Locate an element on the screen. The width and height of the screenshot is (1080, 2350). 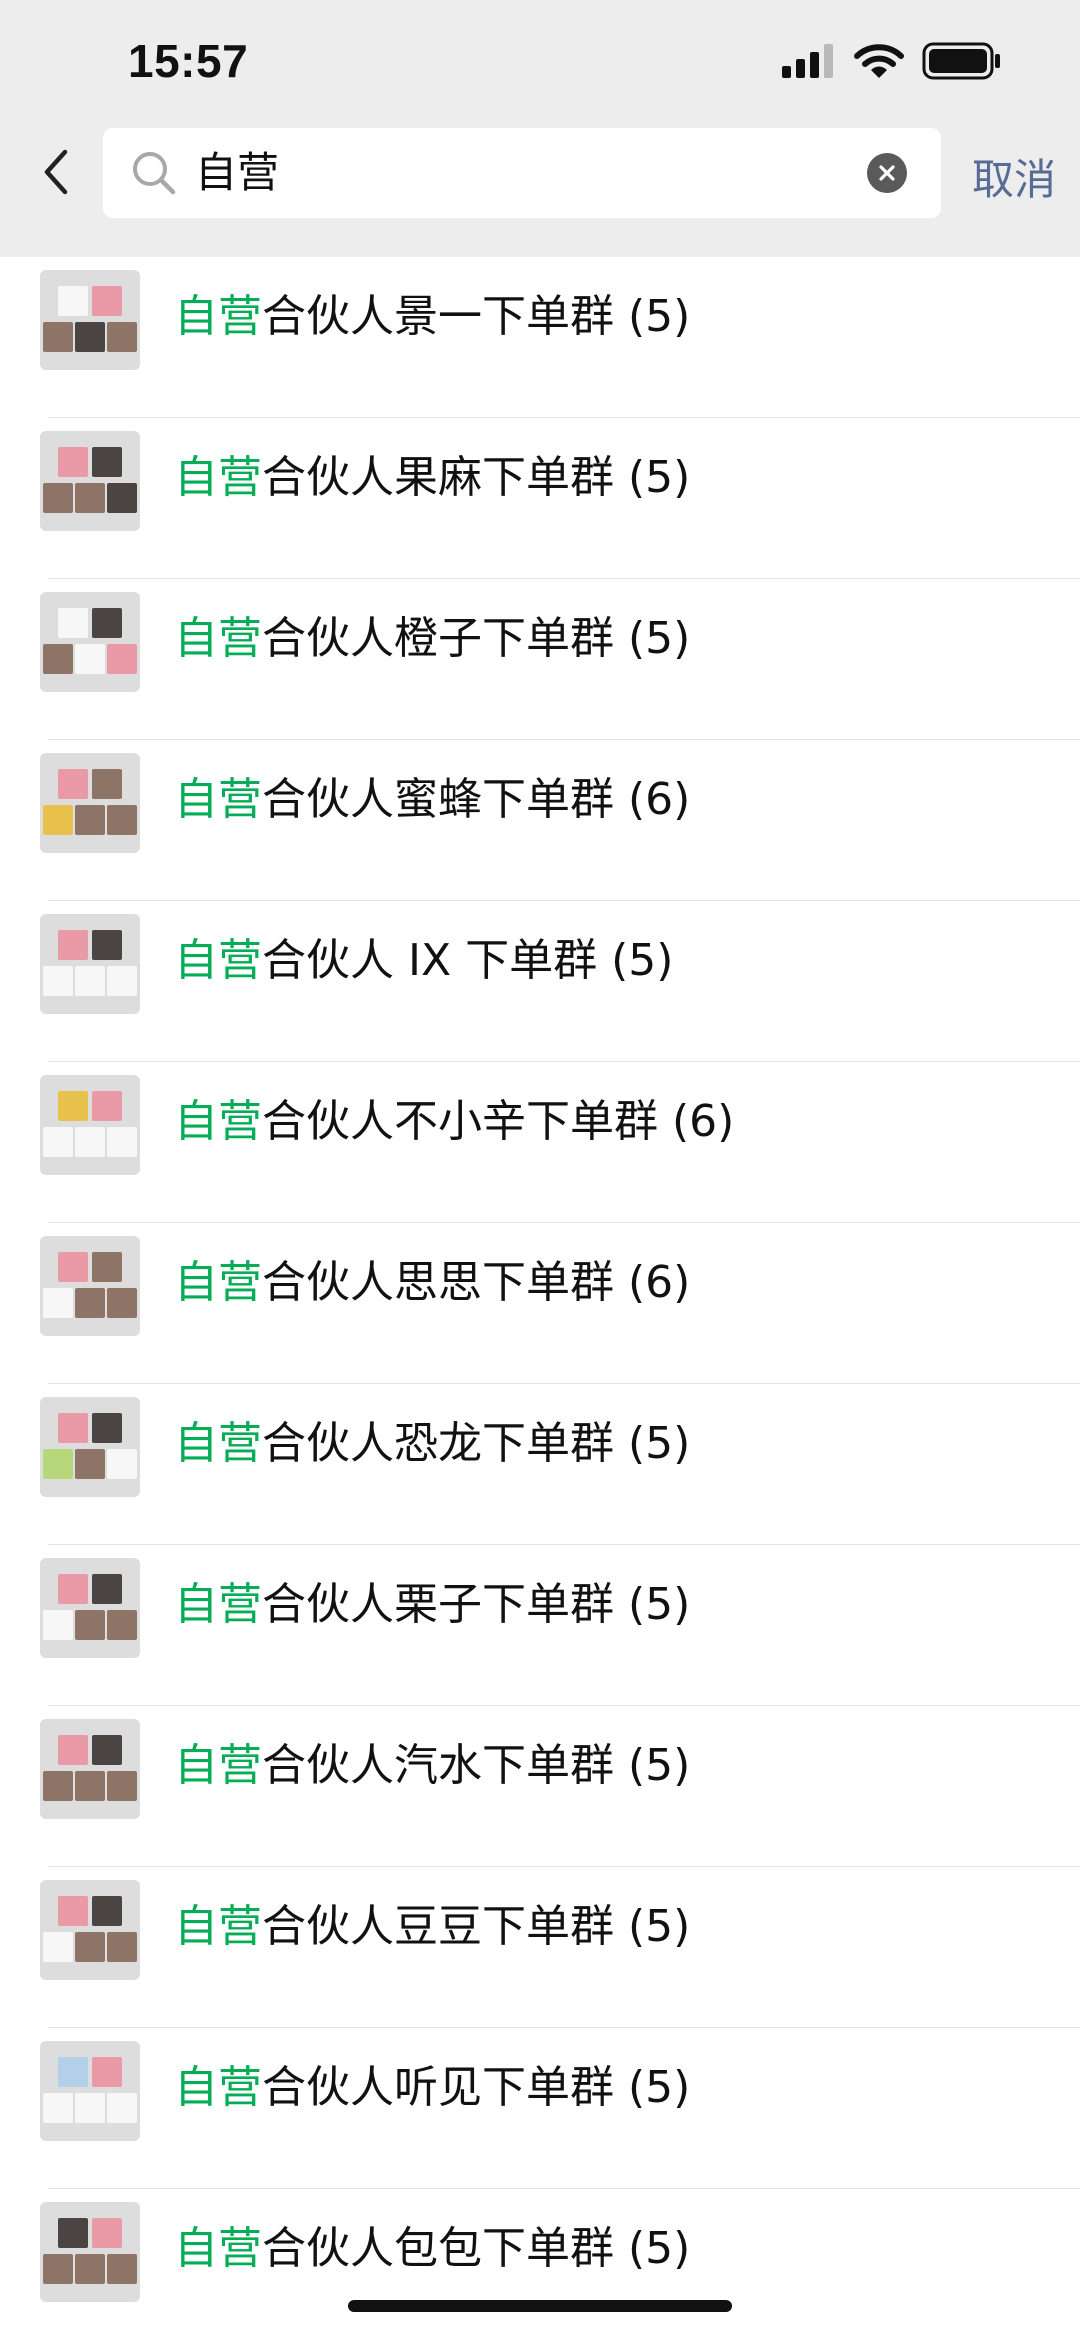
group-name: 自营合伙人 IX 下单群 (5) is located at coordinates (423, 961).